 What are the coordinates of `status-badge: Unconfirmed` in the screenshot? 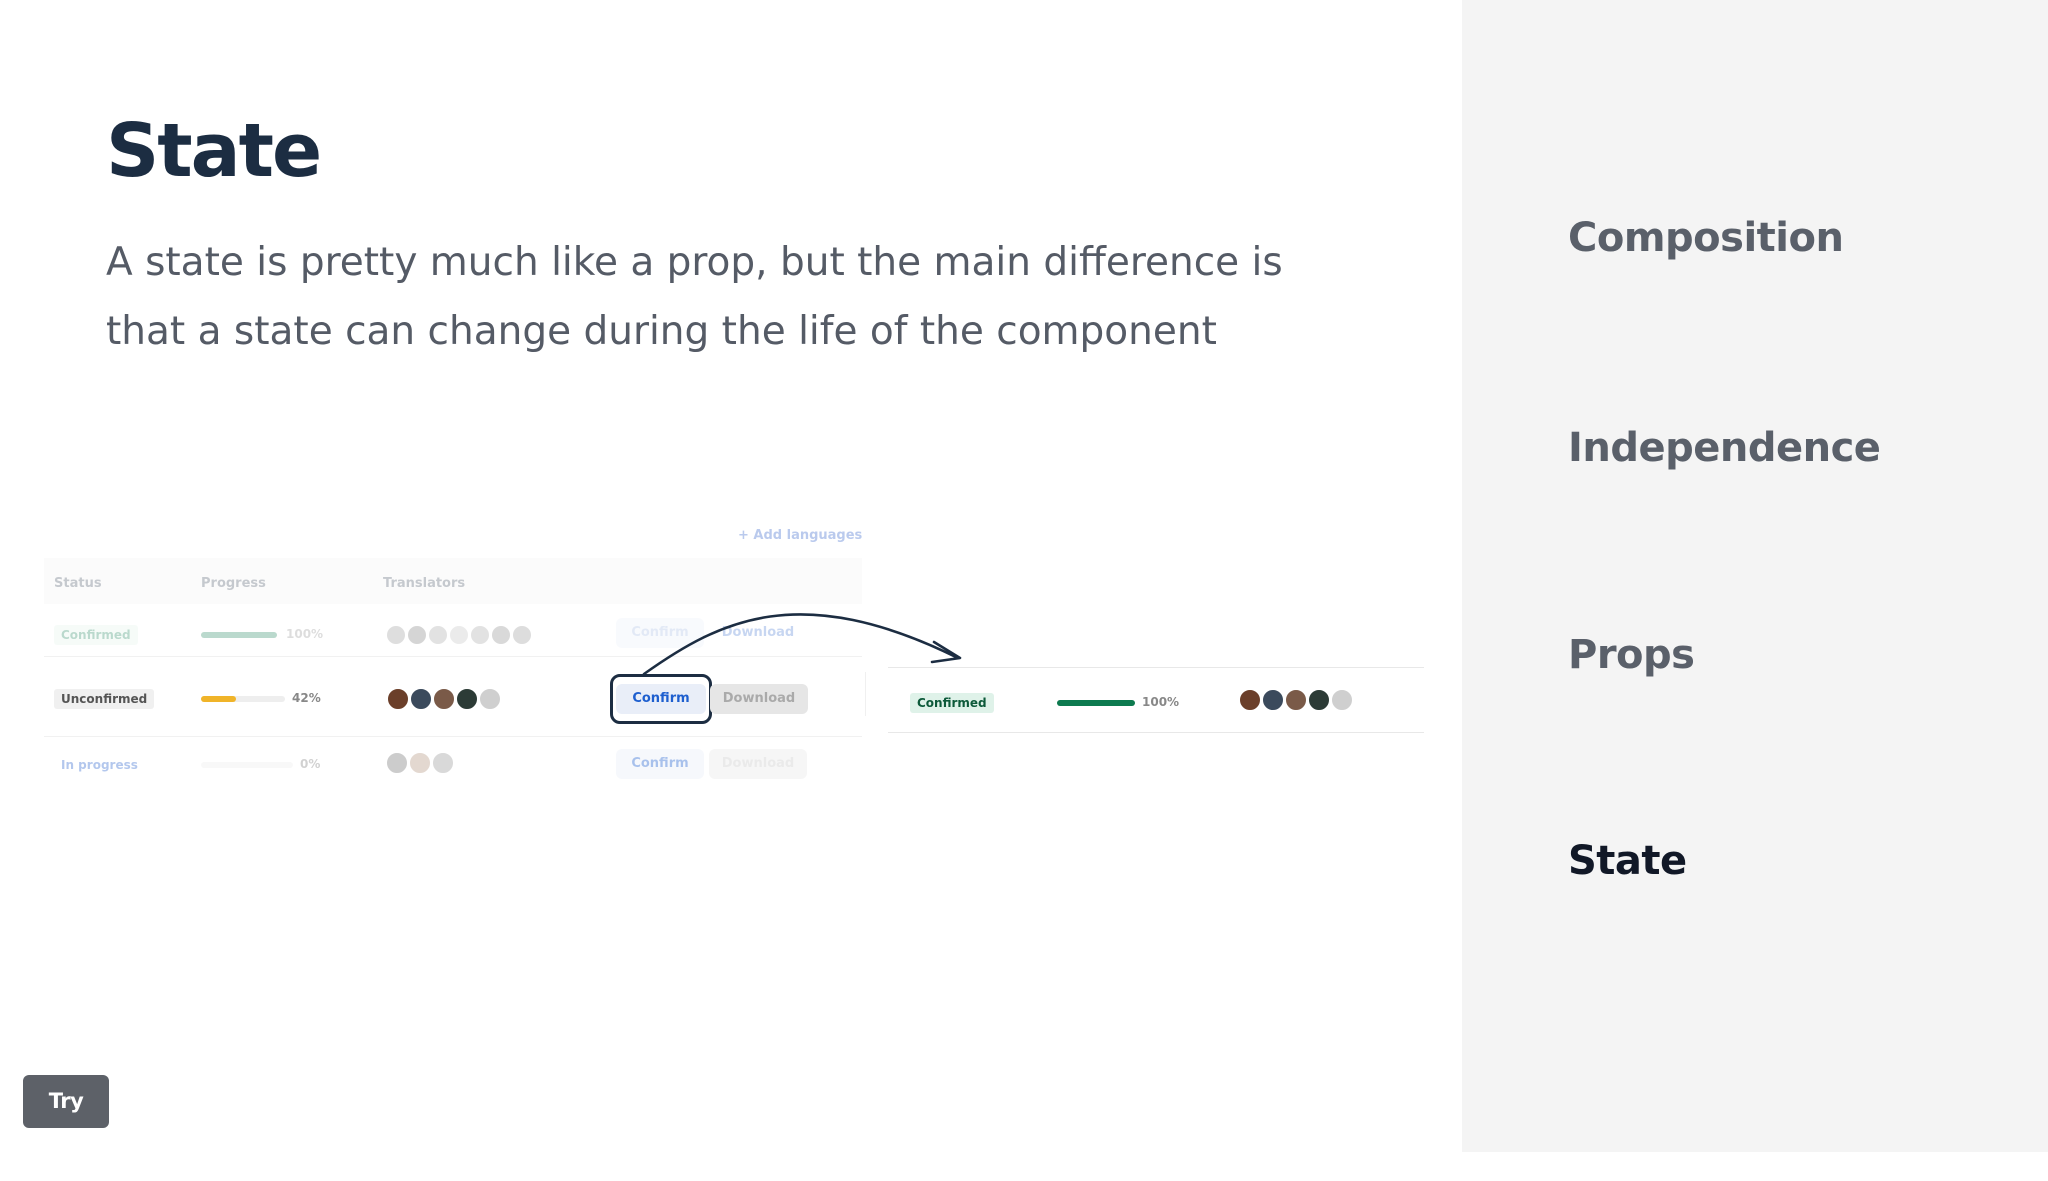 It's located at (104, 699).